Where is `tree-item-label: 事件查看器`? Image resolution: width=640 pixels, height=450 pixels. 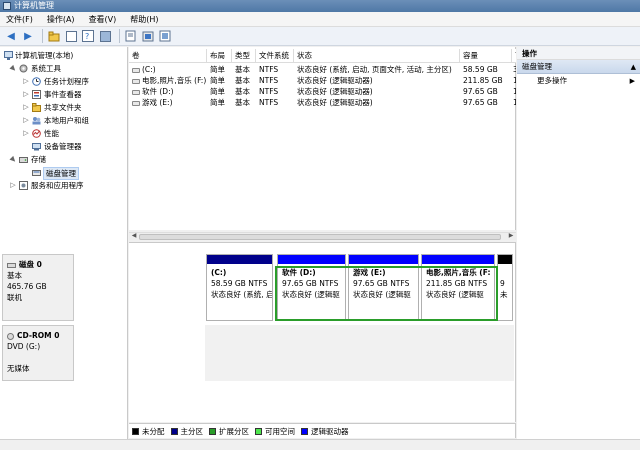
tree-item-label: 事件查看器 is located at coordinates (63, 94).